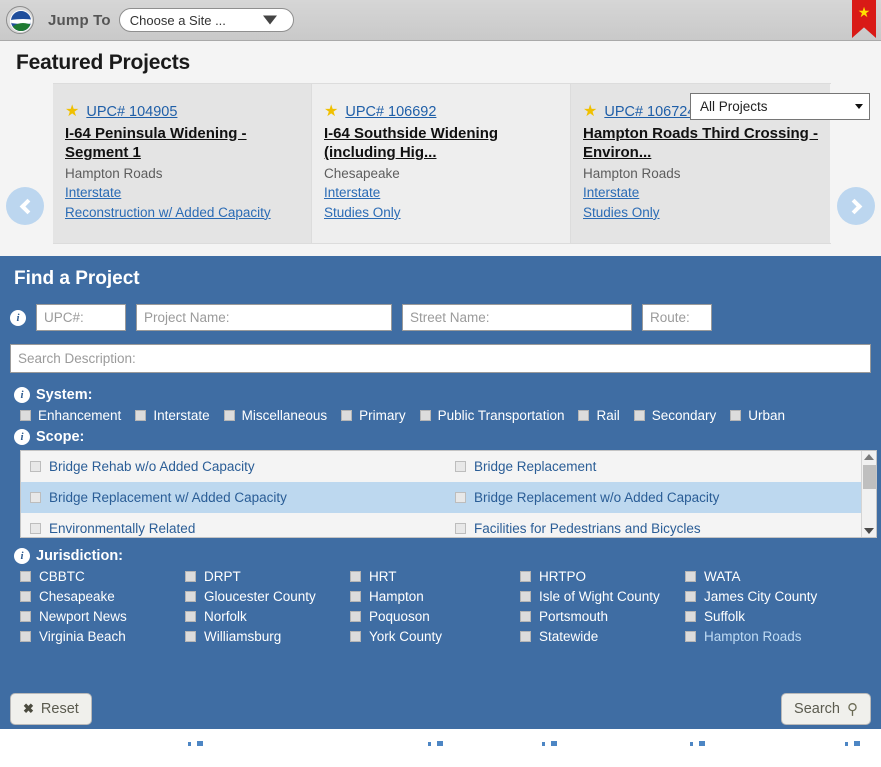  What do you see at coordinates (869, 477) in the screenshot?
I see `scrollbar-thumb` at bounding box center [869, 477].